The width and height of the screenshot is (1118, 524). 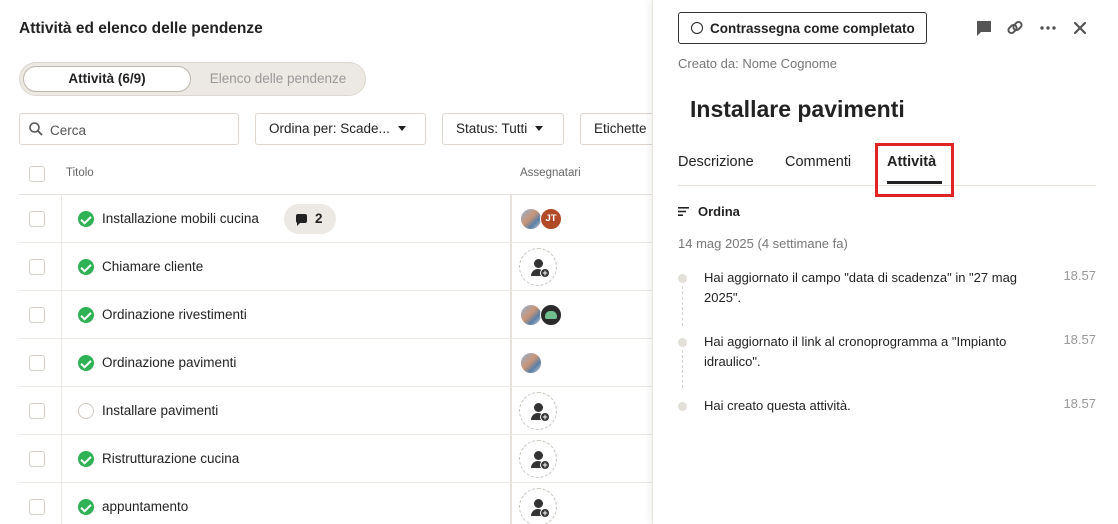 I want to click on tab-backlog: Elenco delle pendenze, so click(x=278, y=79).